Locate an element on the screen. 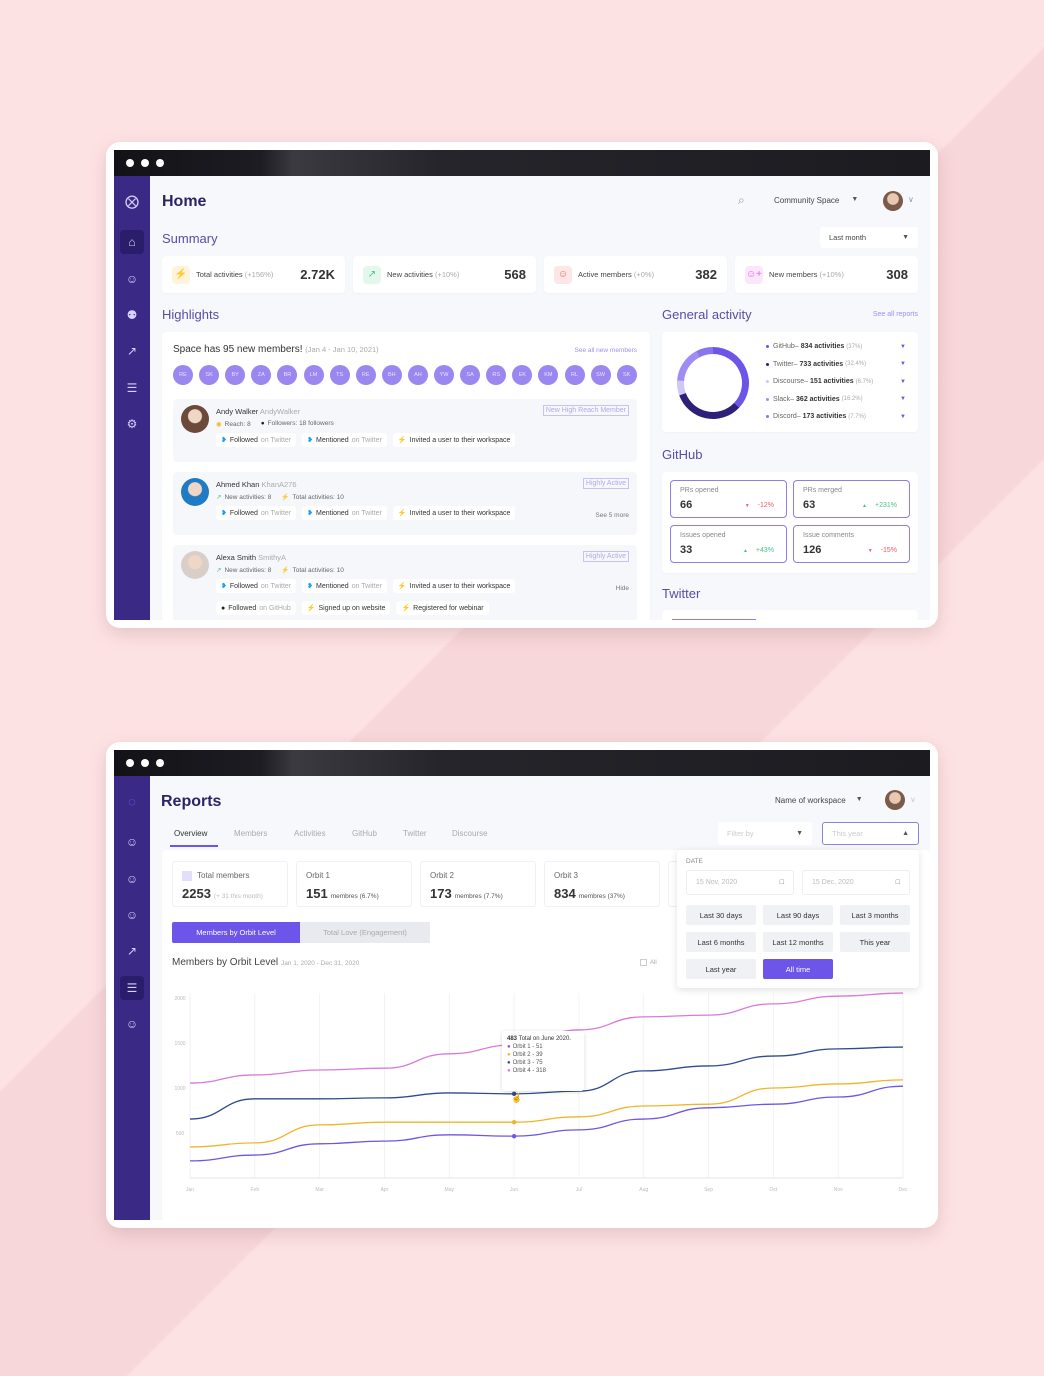 This screenshot has height=1376, width=1044. activity-legend-item: Slack –362 activities (16.2%) ▼ is located at coordinates (836, 400).